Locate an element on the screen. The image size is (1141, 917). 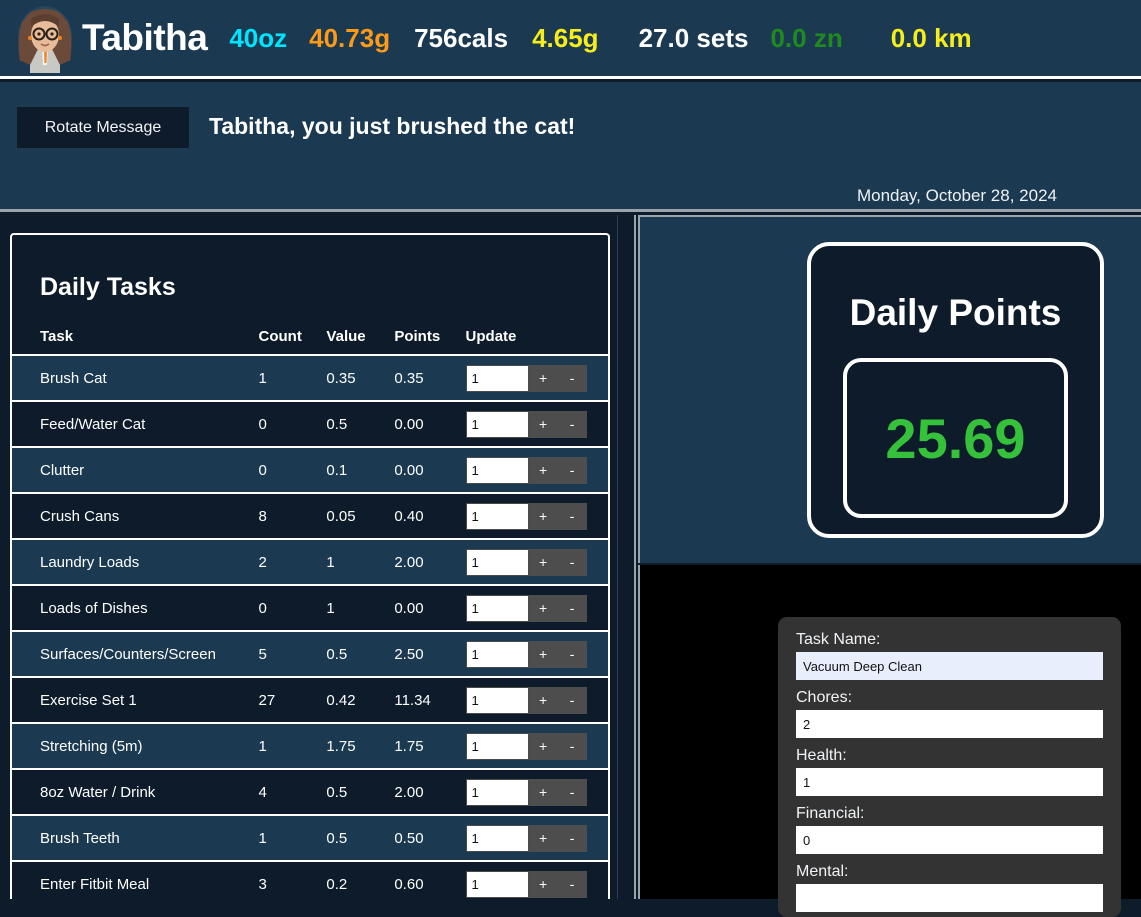
task-points-cell: 0.60 is located at coordinates (430, 880).